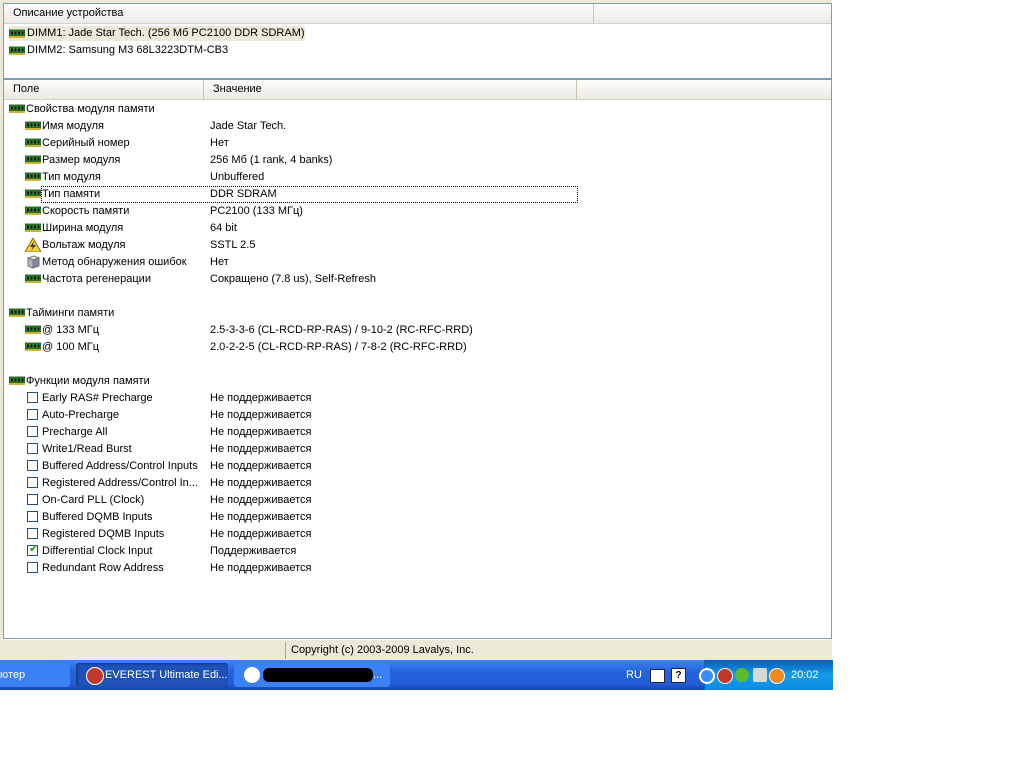  I want to click on field-label: Early RAS# Precharge, so click(97, 398).